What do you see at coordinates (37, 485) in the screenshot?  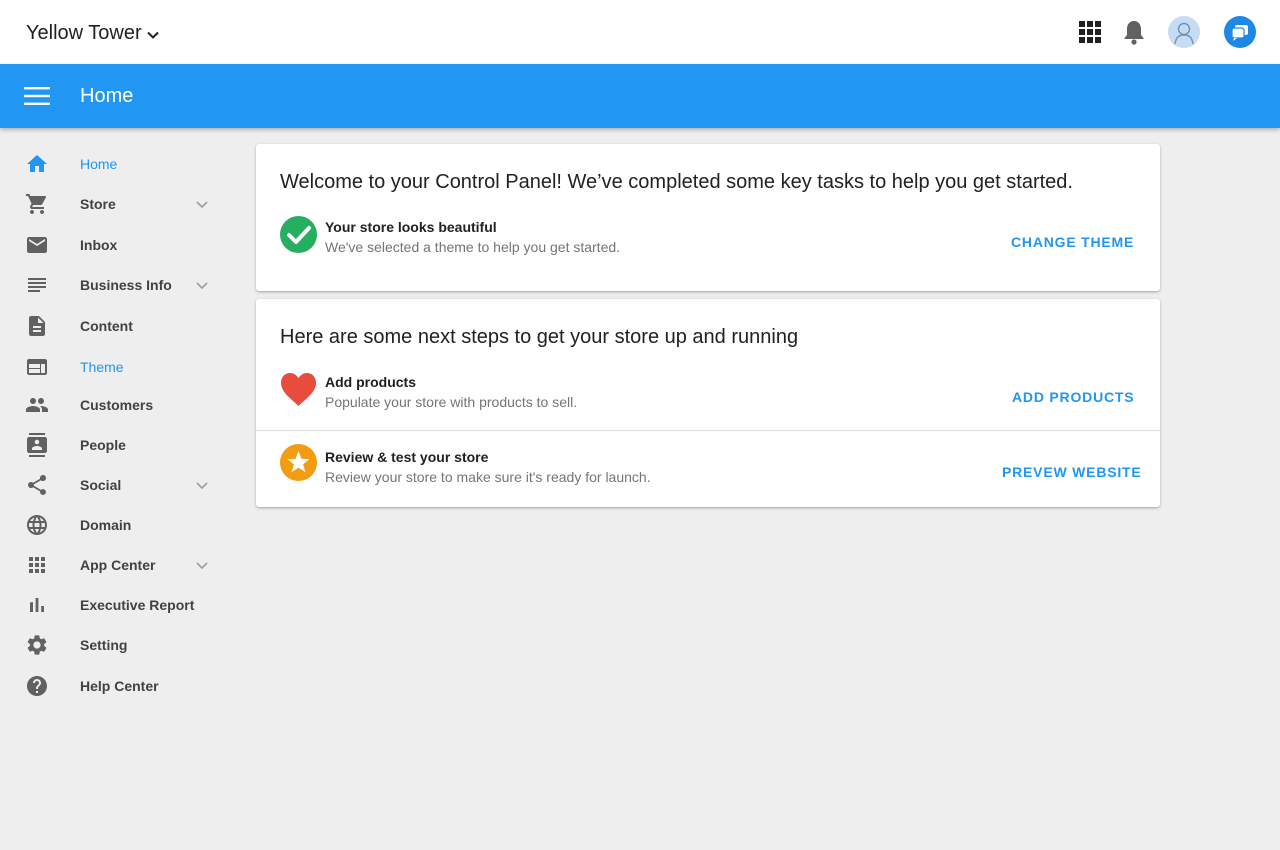 I see `share-icon` at bounding box center [37, 485].